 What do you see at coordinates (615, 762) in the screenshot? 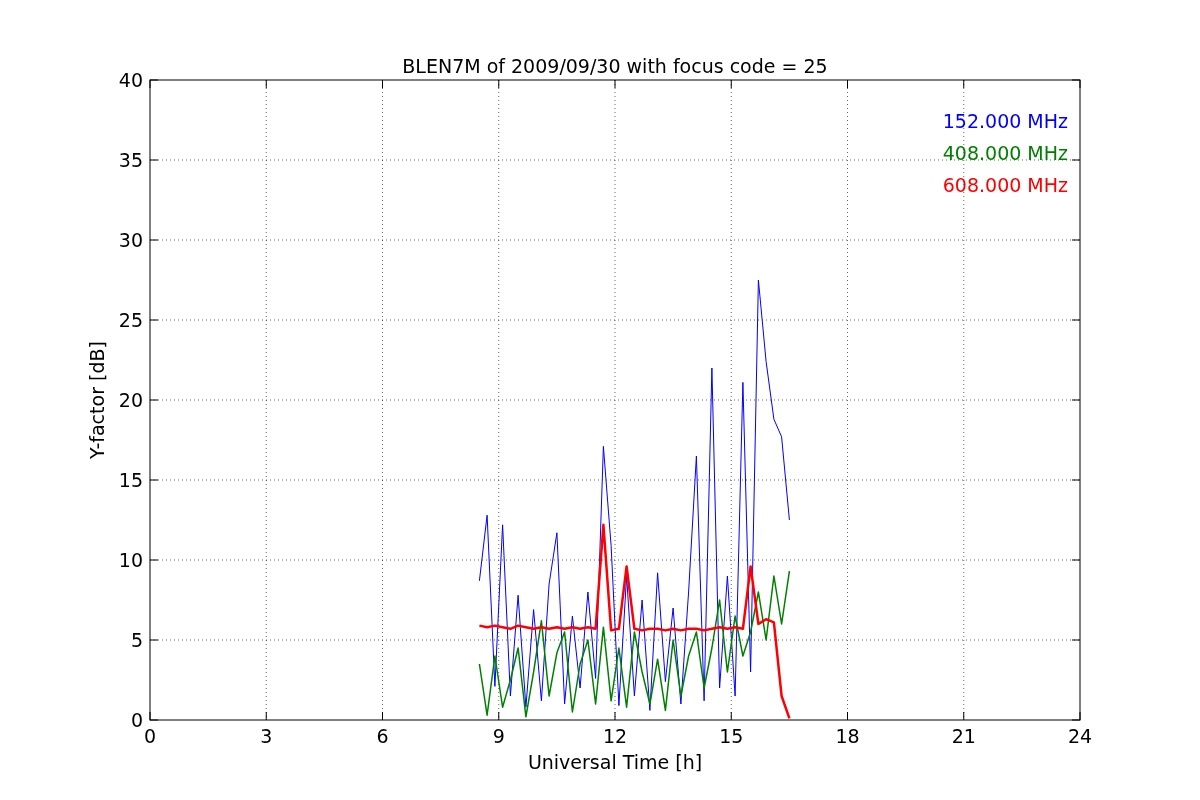
I see `axis-label: Universal Time [h]` at bounding box center [615, 762].